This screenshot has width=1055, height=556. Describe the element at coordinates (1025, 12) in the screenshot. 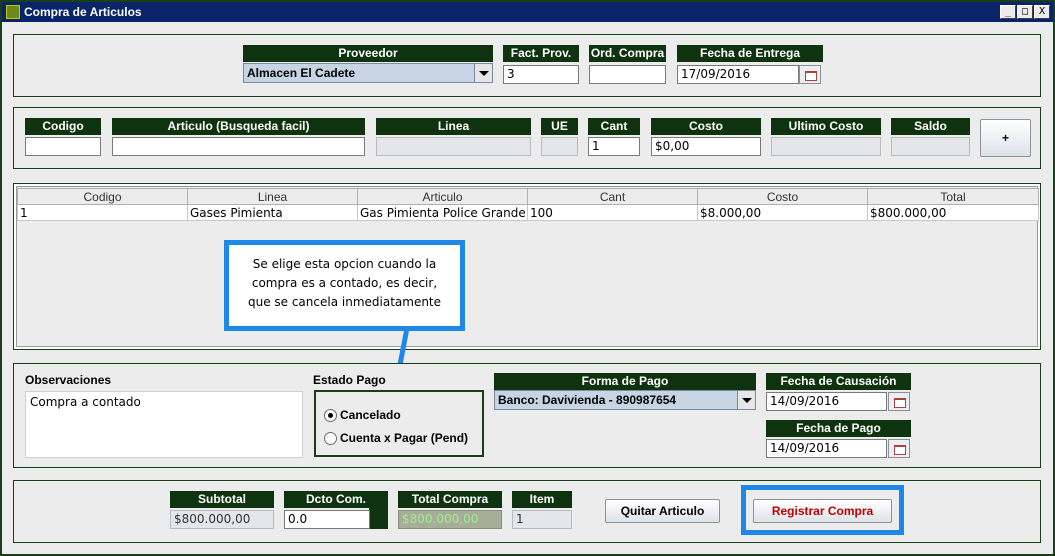

I see `maximize-button: □` at that location.